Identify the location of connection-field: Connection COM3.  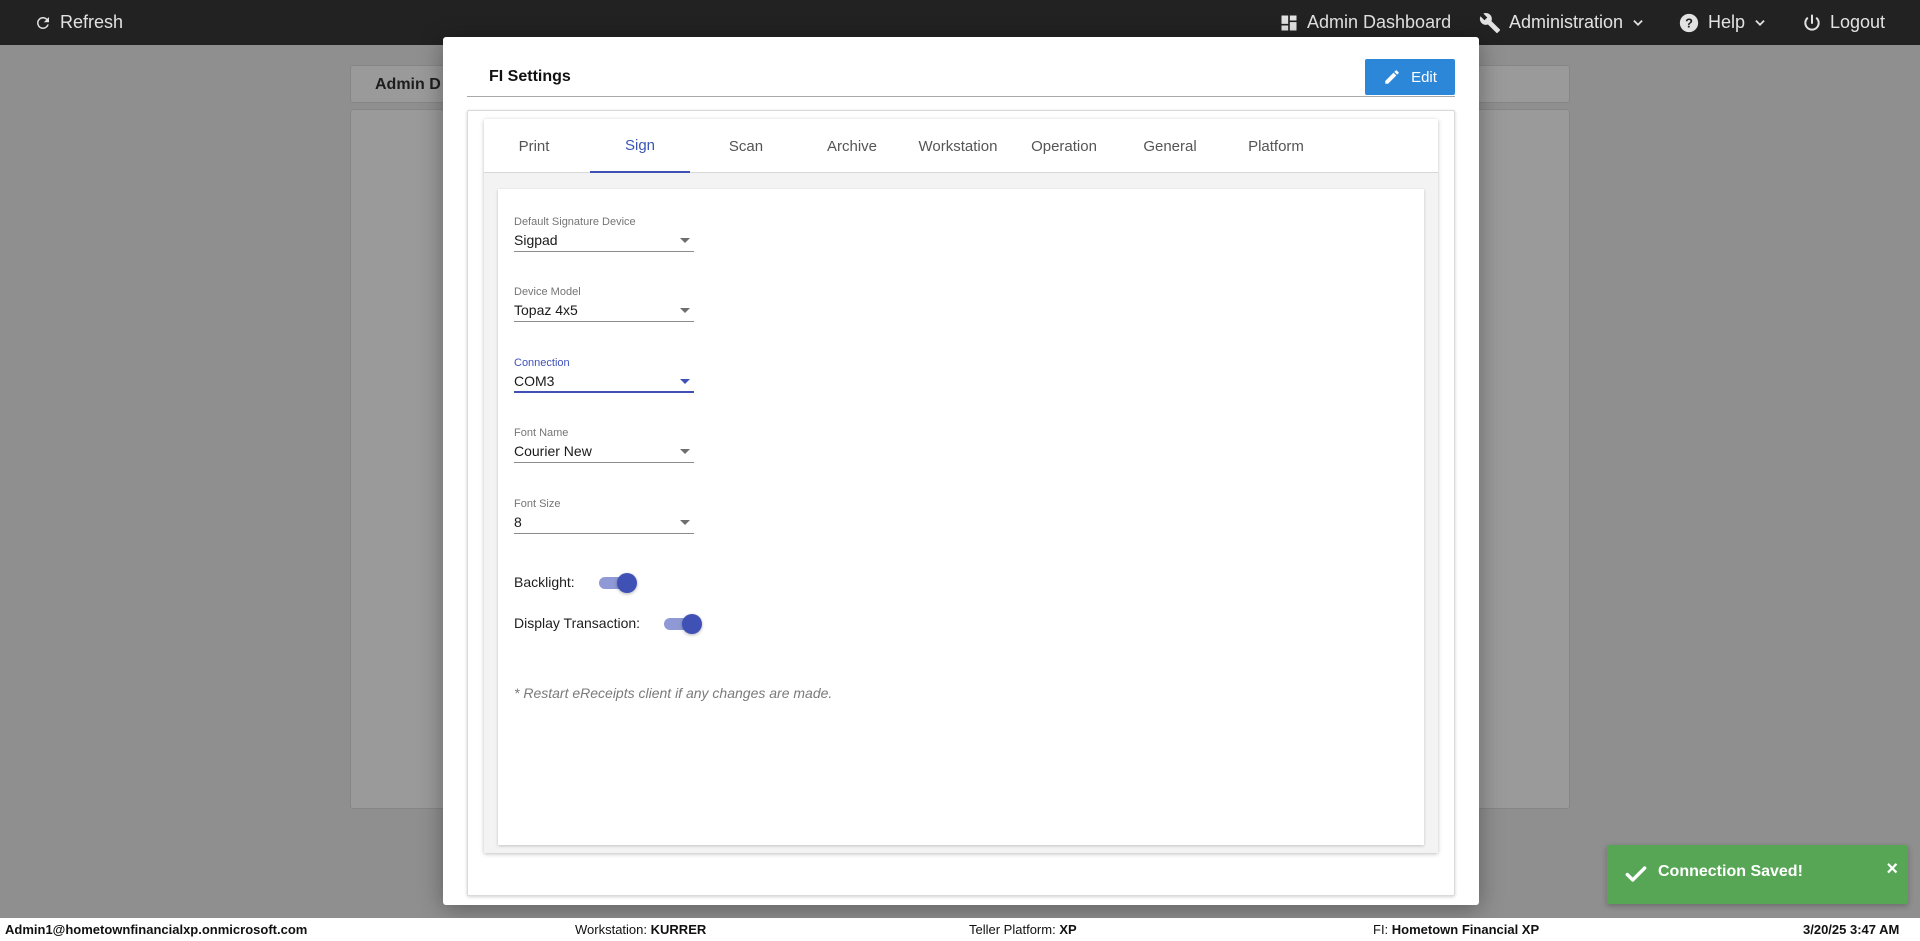
(604, 374).